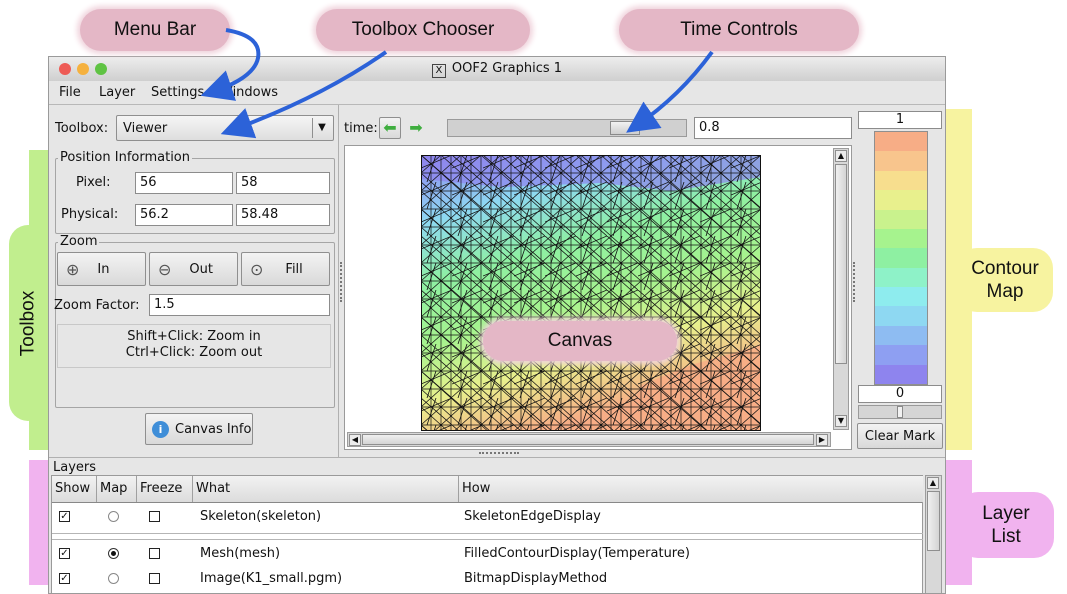 This screenshot has width=1067, height=594. Describe the element at coordinates (79, 241) in the screenshot. I see `zoom-title: Zoom` at that location.